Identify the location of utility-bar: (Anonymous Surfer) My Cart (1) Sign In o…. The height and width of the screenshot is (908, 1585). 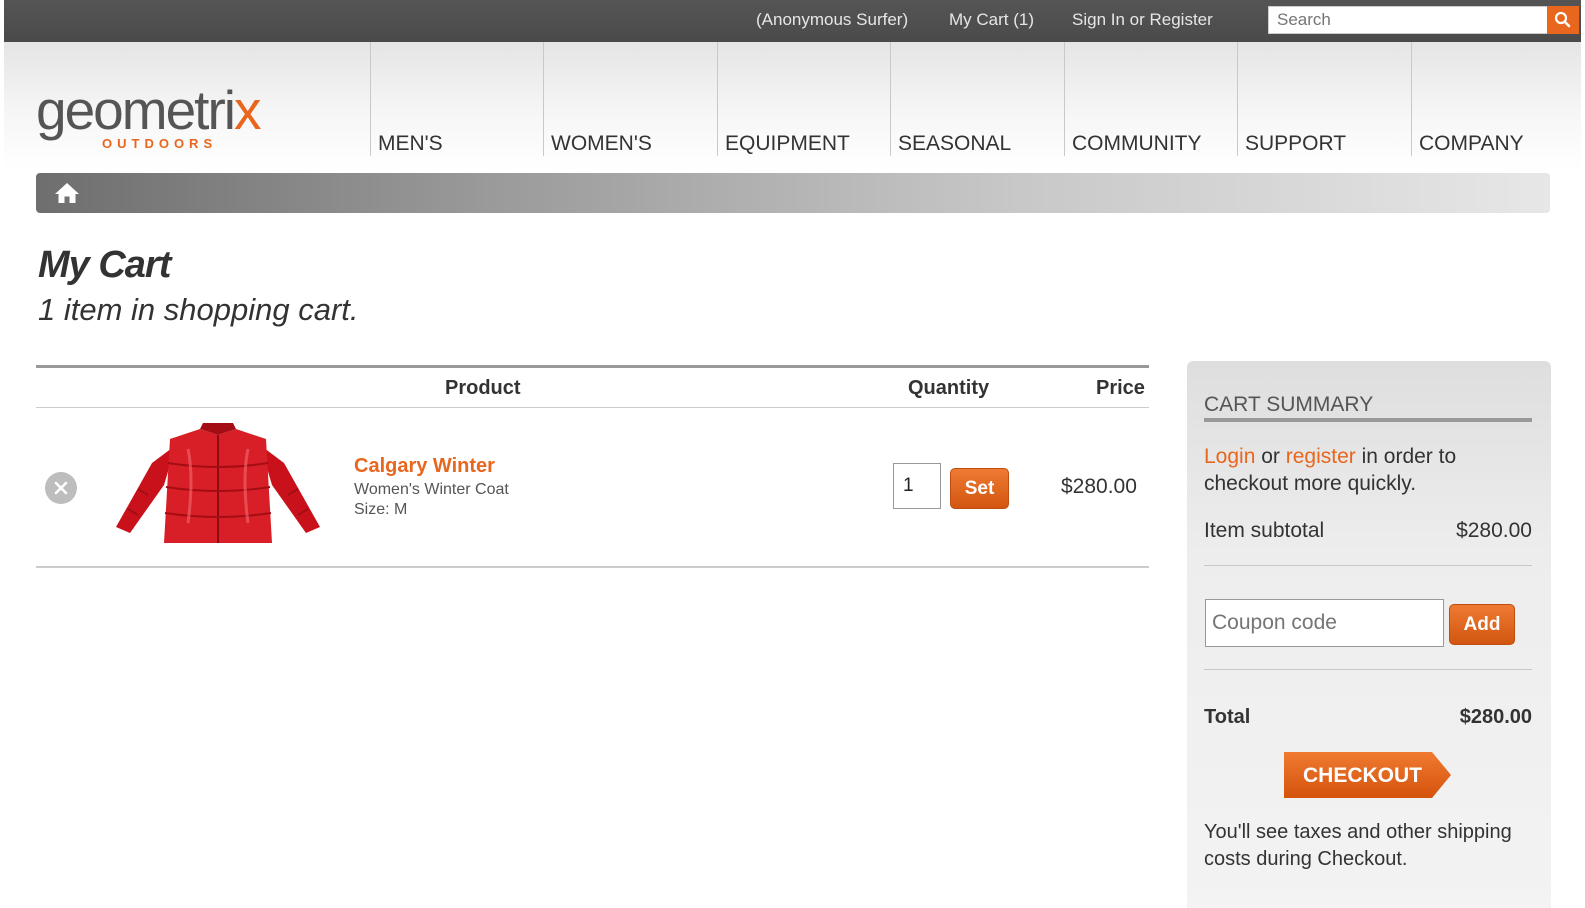
(792, 21).